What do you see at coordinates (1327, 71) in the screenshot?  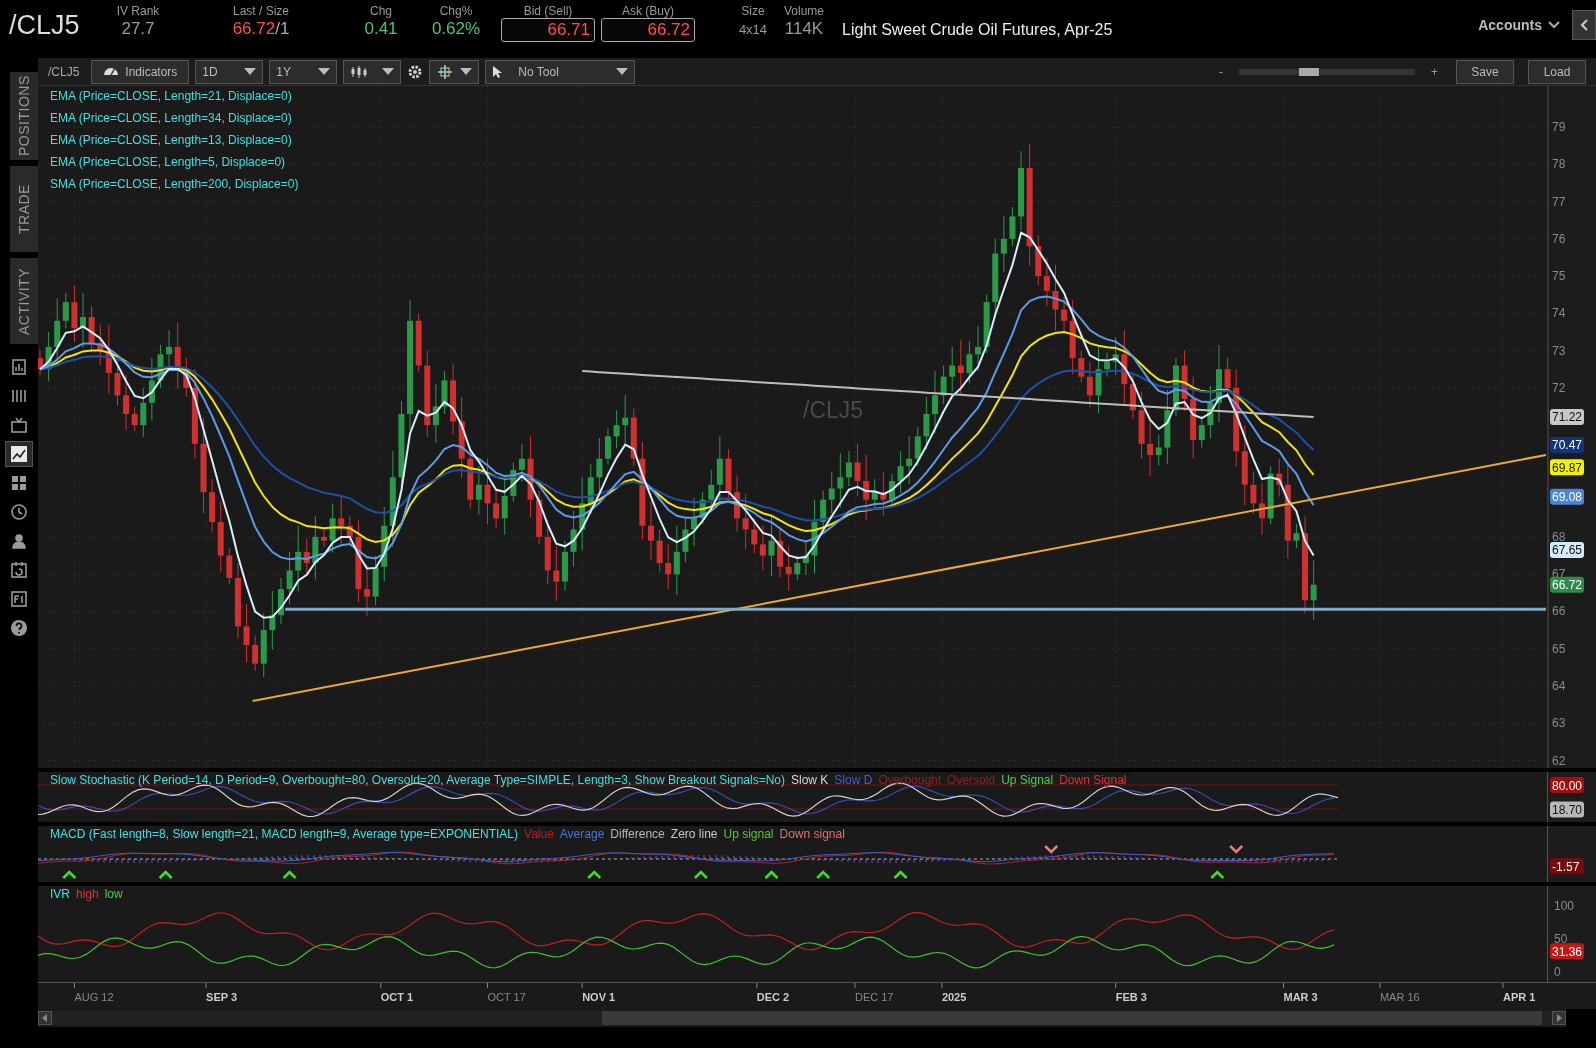 I see `zoom-slider` at bounding box center [1327, 71].